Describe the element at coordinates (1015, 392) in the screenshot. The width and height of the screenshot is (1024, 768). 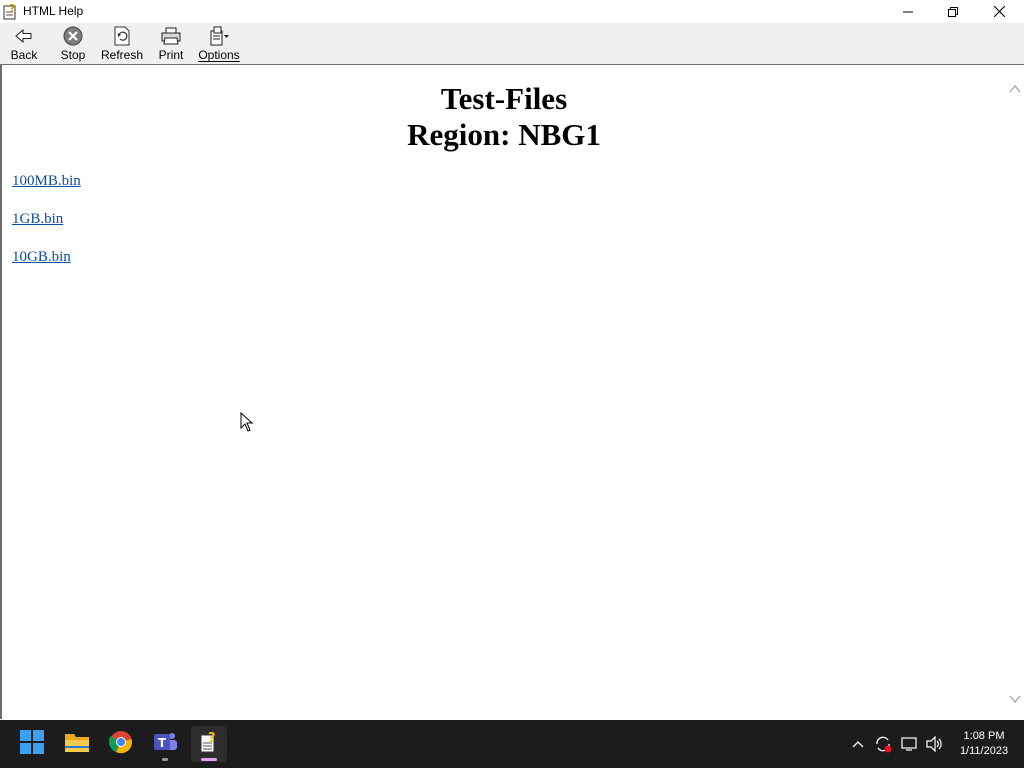
I see `vertical-scrollbar` at that location.